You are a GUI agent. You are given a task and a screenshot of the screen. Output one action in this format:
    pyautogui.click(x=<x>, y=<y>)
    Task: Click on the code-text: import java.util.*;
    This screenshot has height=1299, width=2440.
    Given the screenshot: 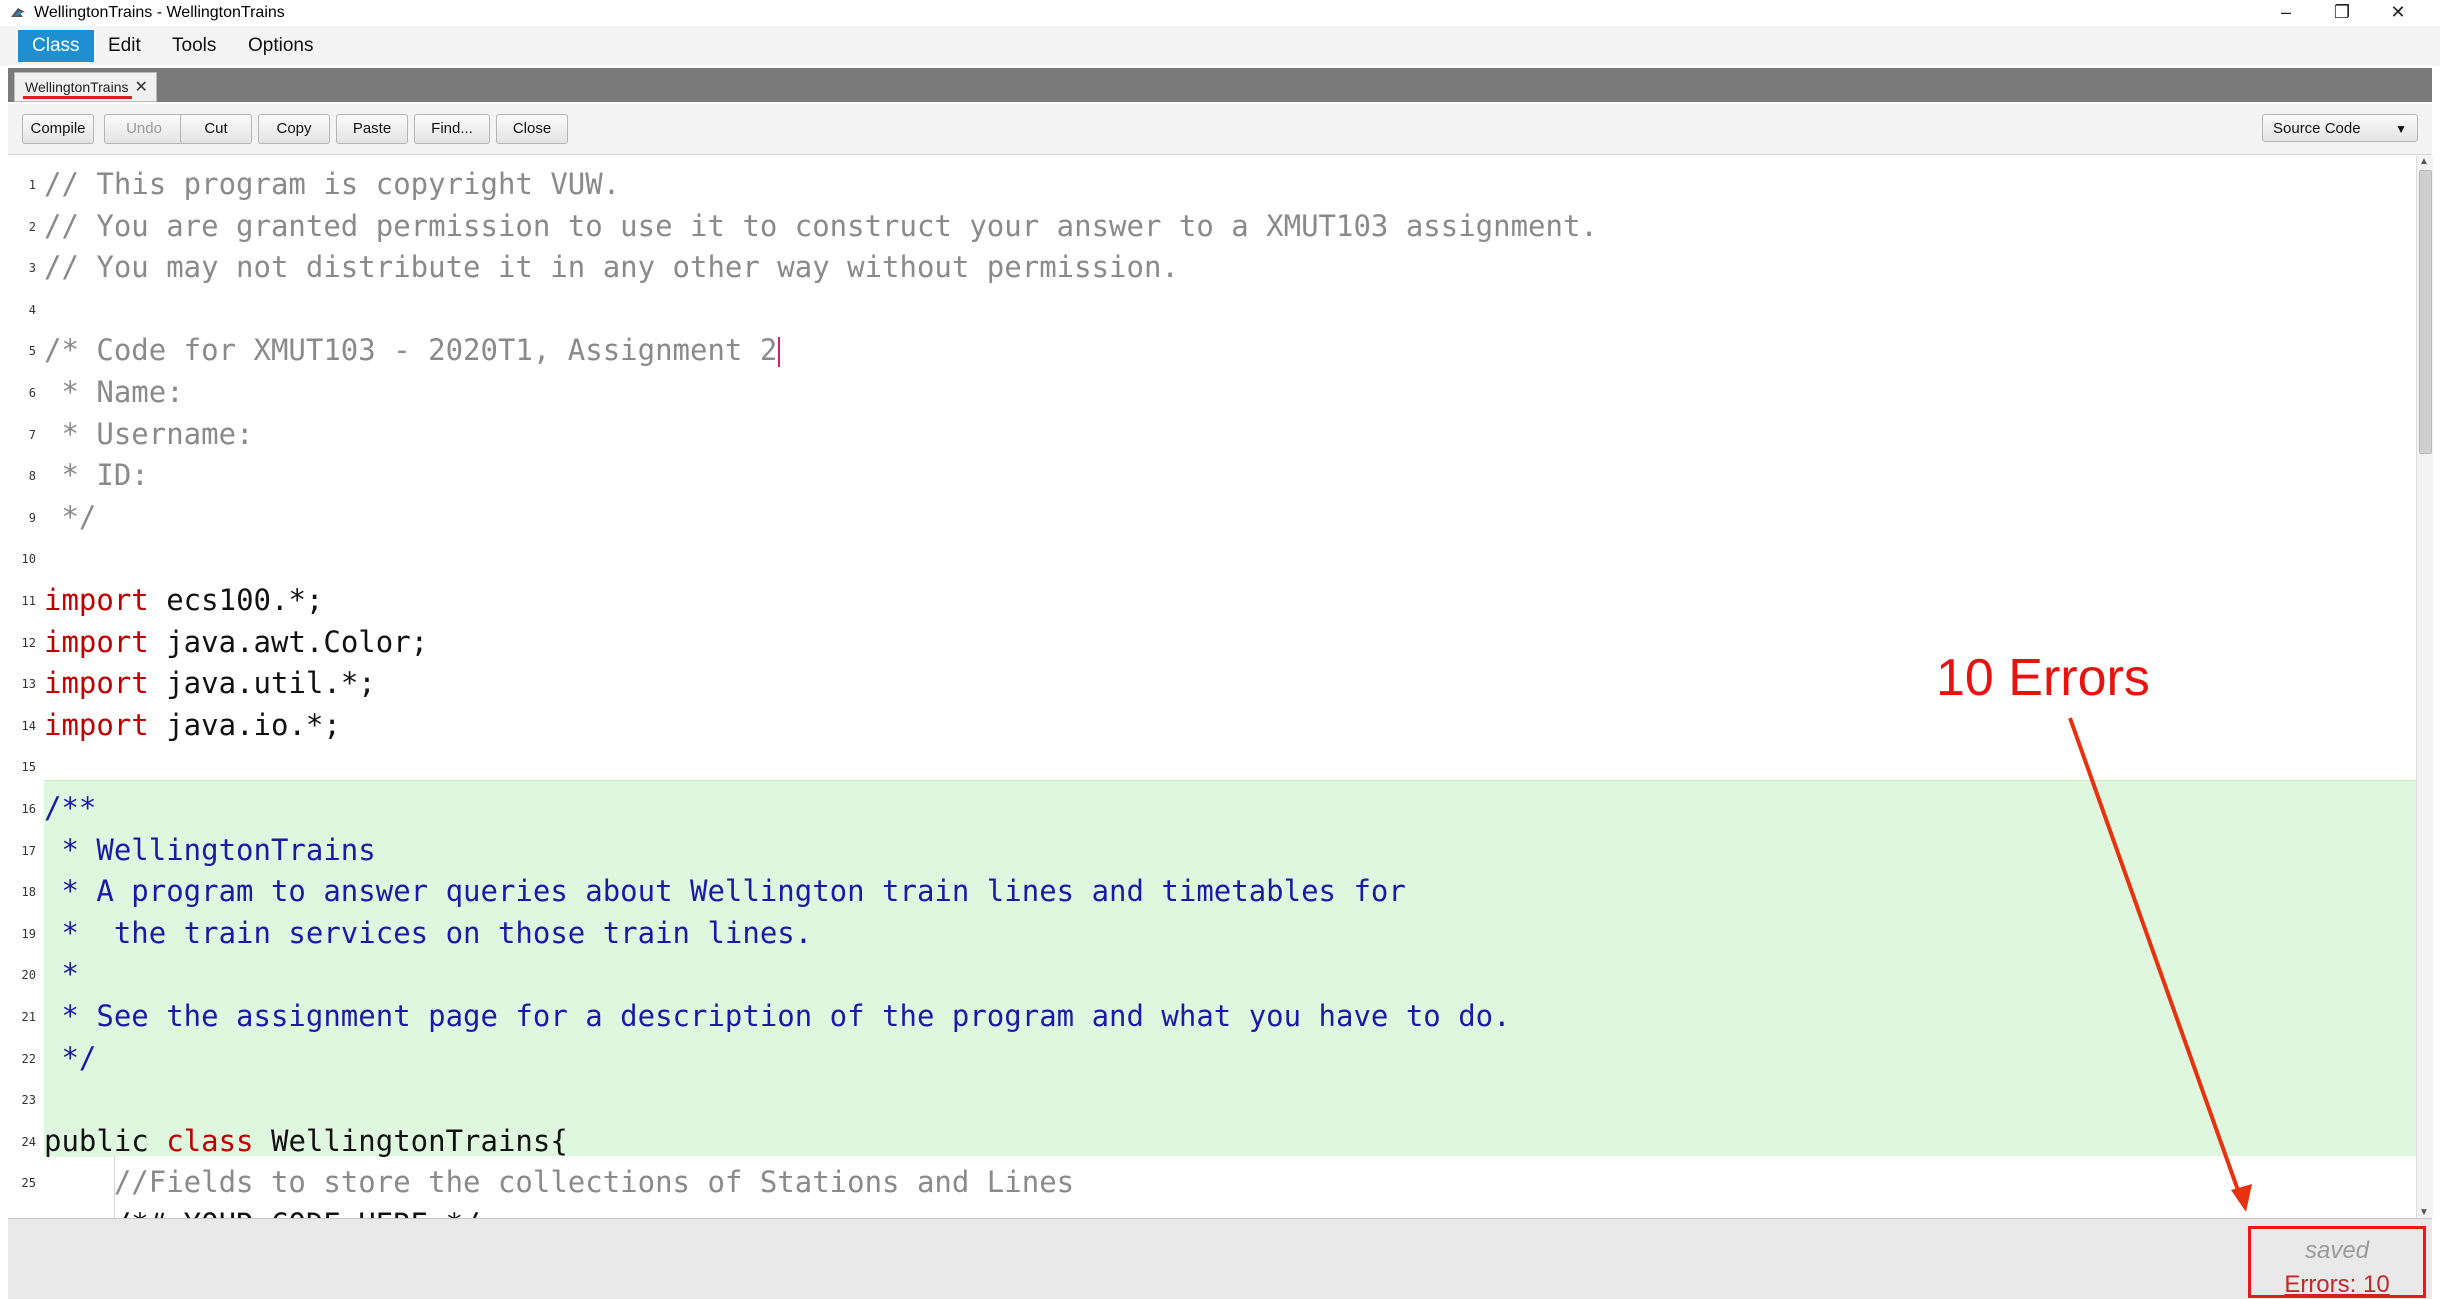 What is the action you would take?
    pyautogui.click(x=210, y=683)
    